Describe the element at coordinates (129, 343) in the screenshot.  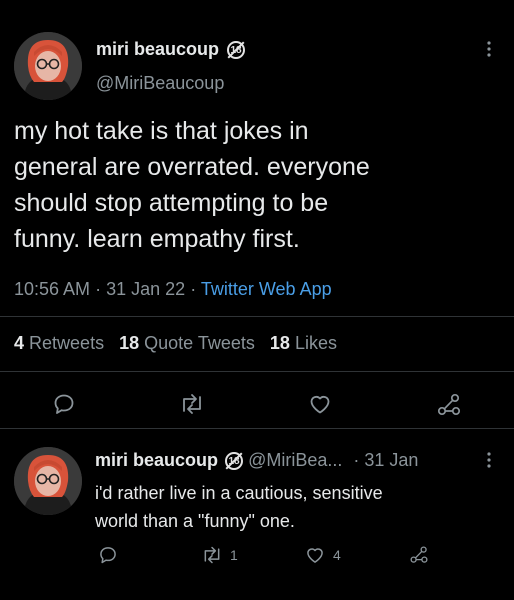
I see `quotes-count: 18` at that location.